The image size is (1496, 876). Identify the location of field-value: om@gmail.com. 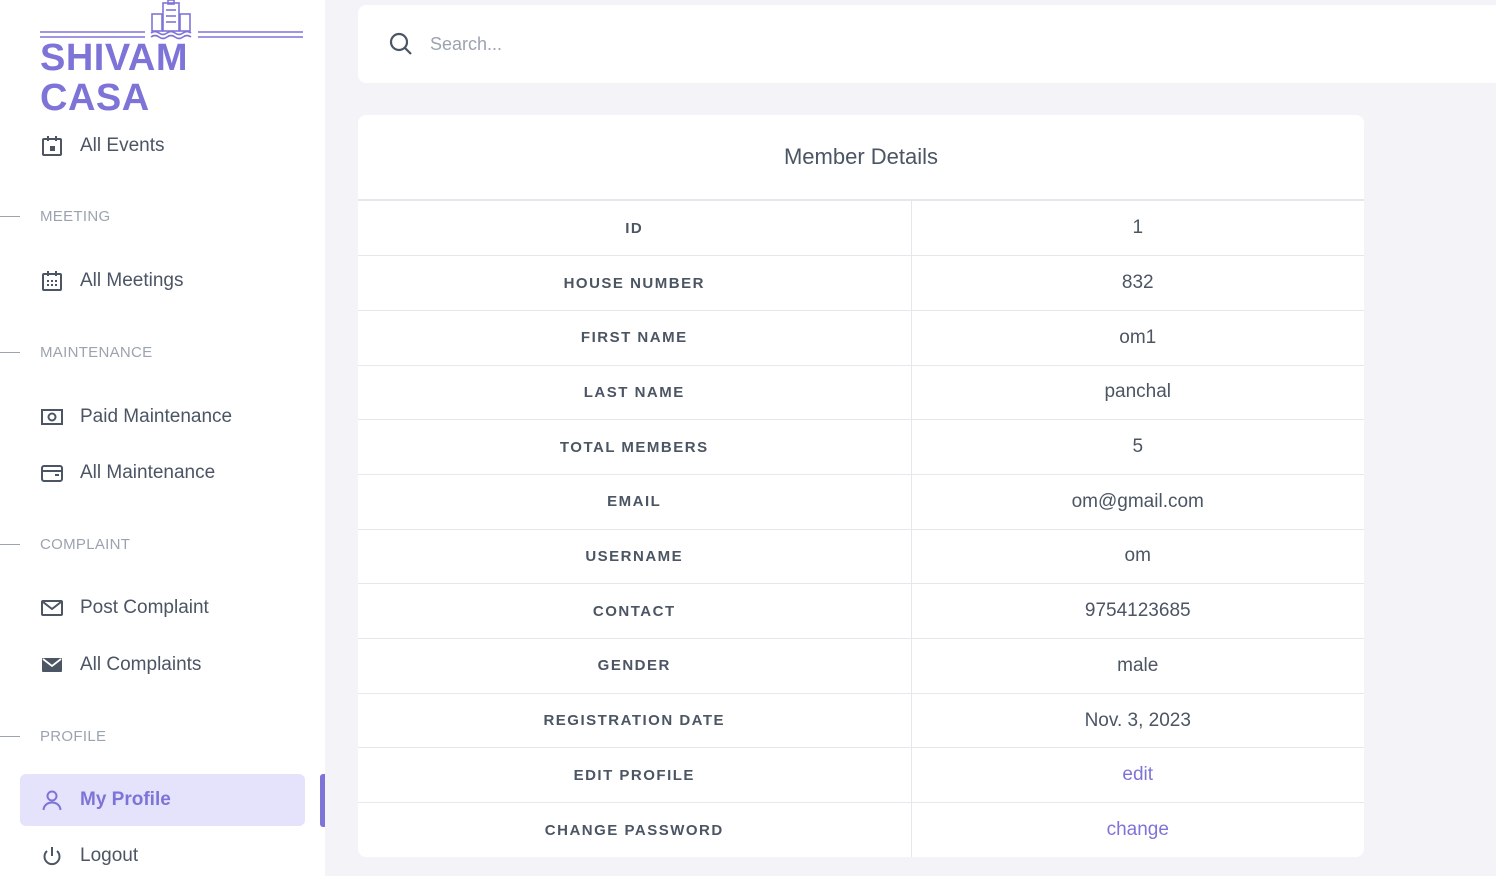
(1137, 502).